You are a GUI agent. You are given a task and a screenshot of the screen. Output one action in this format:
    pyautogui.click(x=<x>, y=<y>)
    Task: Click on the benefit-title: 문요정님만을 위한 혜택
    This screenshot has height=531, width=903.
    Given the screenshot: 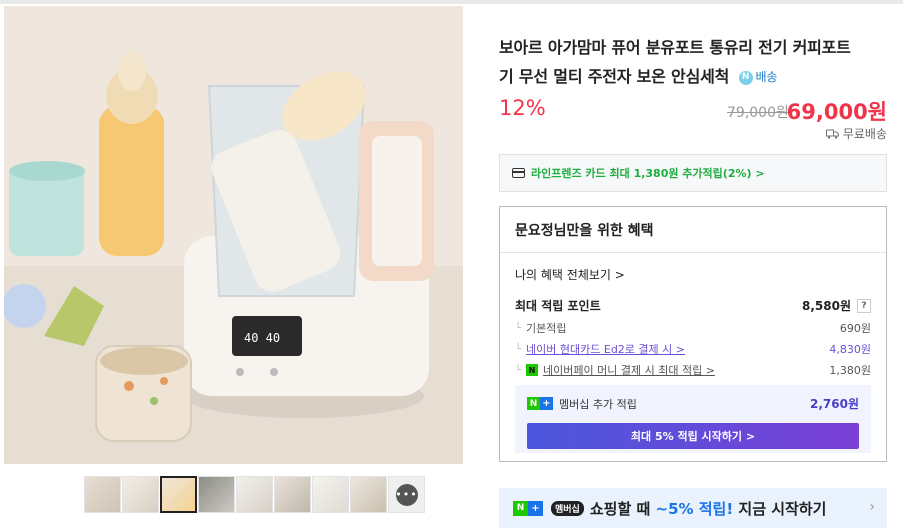 What is the action you would take?
    pyautogui.click(x=584, y=231)
    